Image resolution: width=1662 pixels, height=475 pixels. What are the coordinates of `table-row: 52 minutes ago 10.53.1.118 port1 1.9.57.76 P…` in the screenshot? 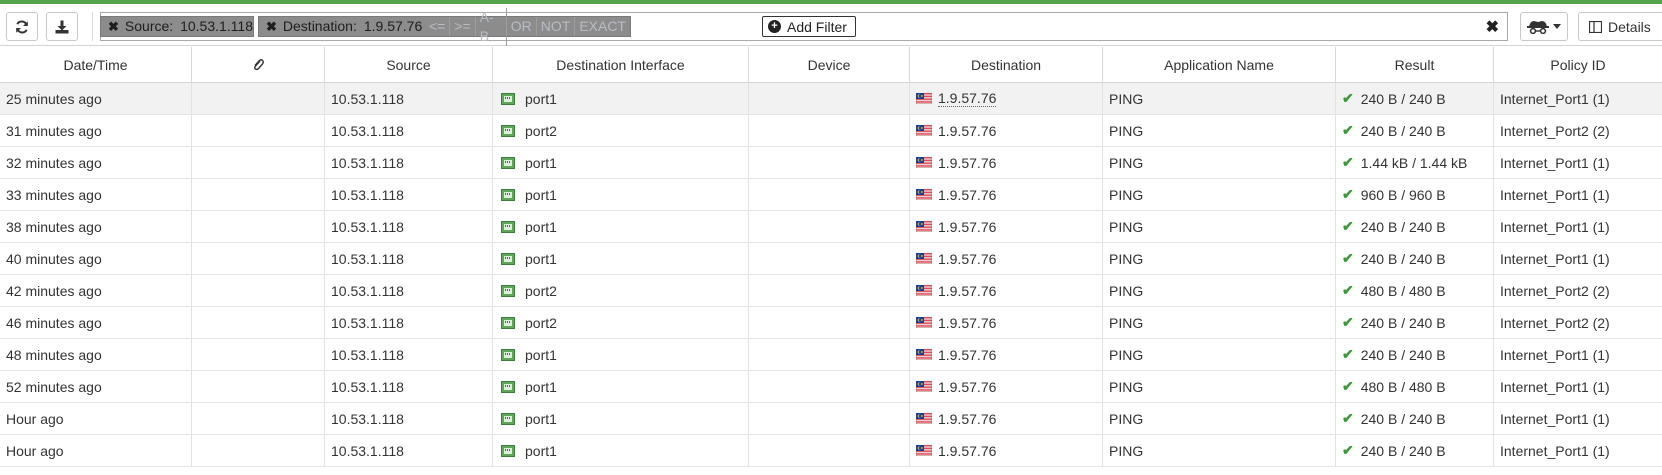 It's located at (831, 387).